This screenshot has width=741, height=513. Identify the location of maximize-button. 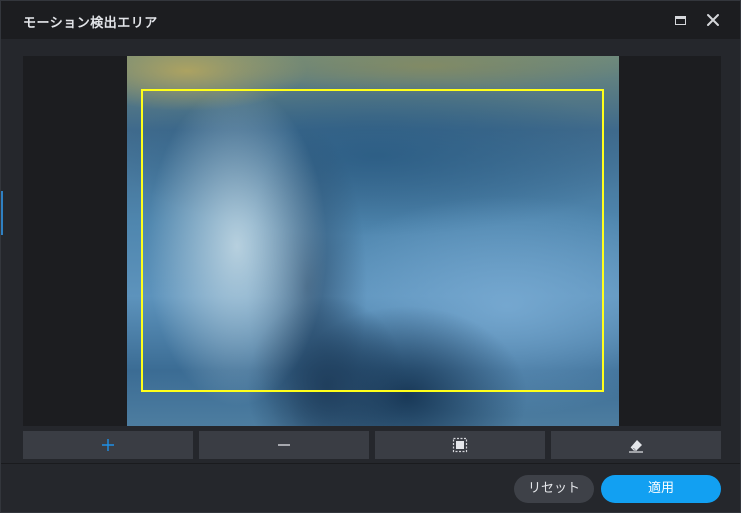
(681, 20).